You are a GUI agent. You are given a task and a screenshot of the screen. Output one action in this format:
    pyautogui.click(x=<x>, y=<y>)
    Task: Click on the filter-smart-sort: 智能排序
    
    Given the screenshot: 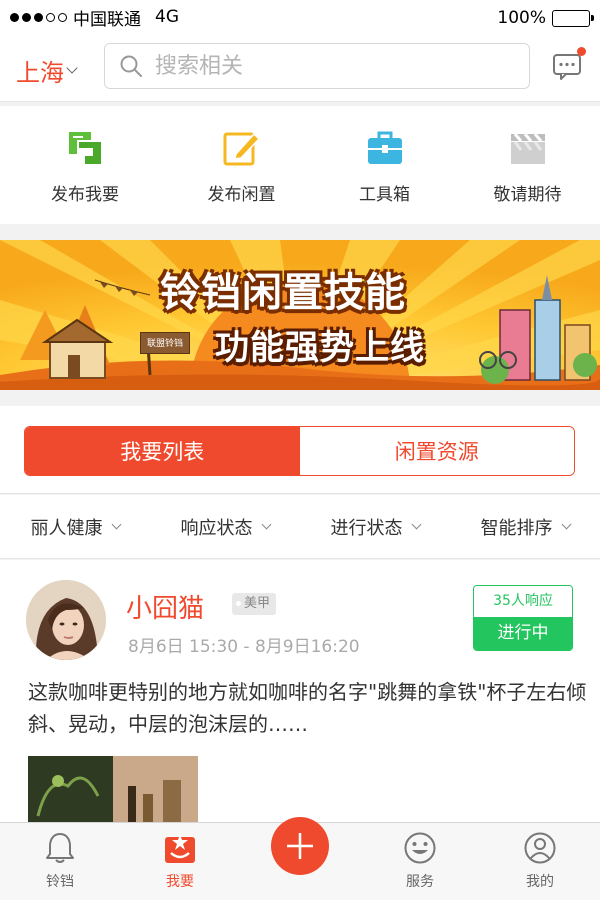 What is the action you would take?
    pyautogui.click(x=525, y=526)
    